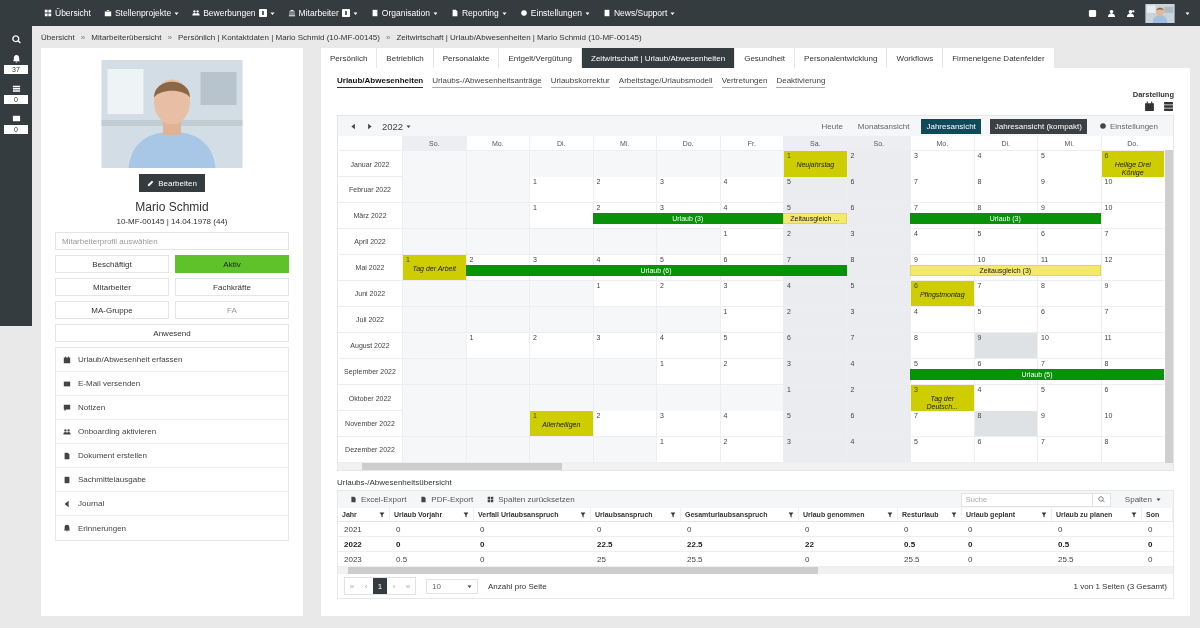 The height and width of the screenshot is (628, 1200). What do you see at coordinates (369, 126) in the screenshot?
I see `next-icon` at bounding box center [369, 126].